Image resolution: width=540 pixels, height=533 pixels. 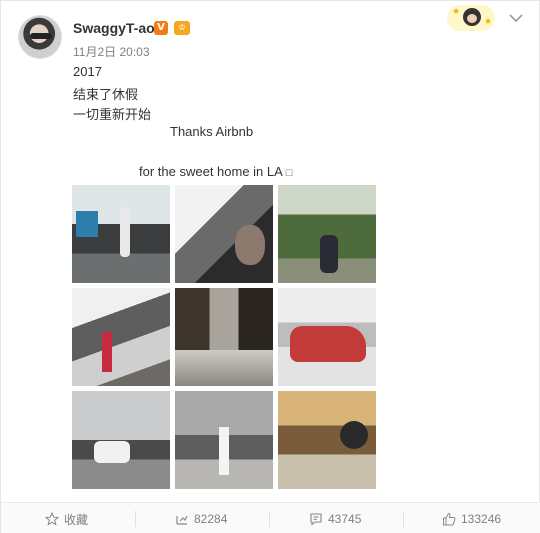 What do you see at coordinates (40, 37) in the screenshot?
I see `avatar` at bounding box center [40, 37].